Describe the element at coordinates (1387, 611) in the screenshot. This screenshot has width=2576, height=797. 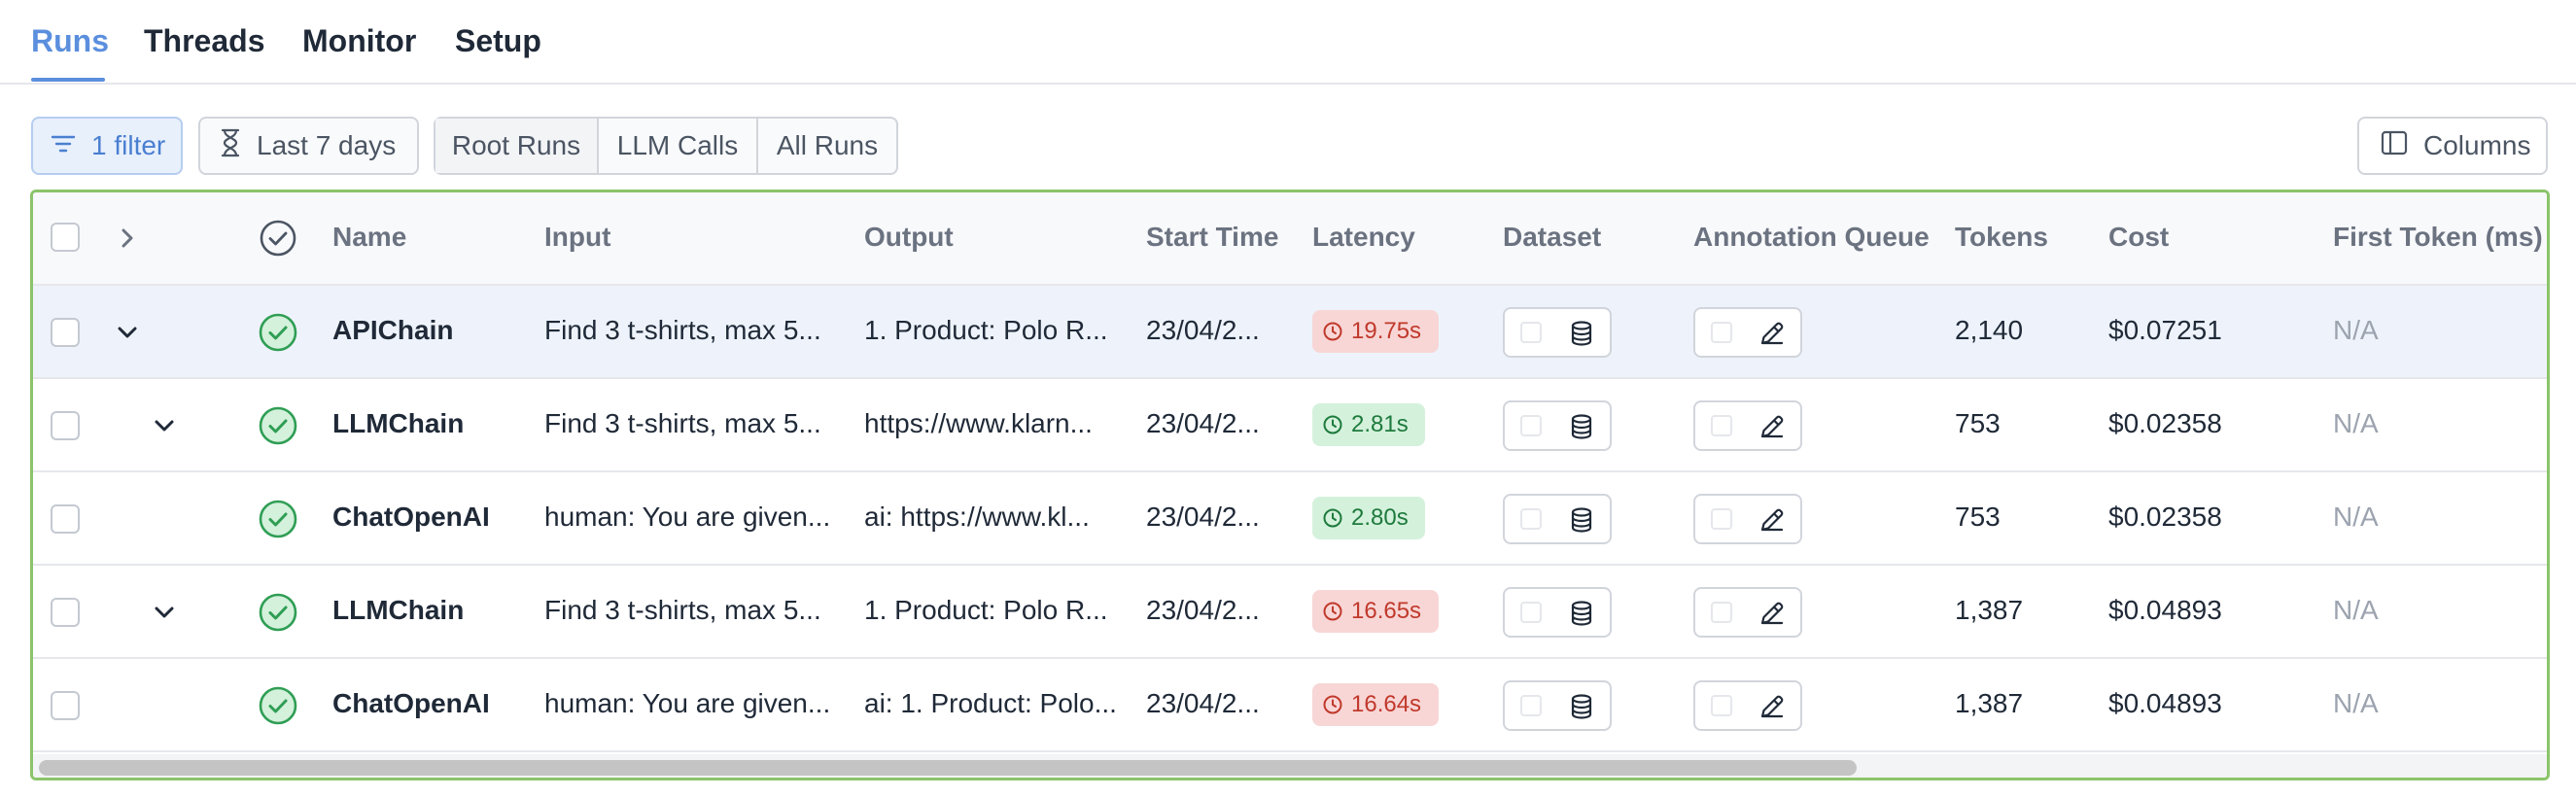
I see `latency-value: 16.65s` at that location.